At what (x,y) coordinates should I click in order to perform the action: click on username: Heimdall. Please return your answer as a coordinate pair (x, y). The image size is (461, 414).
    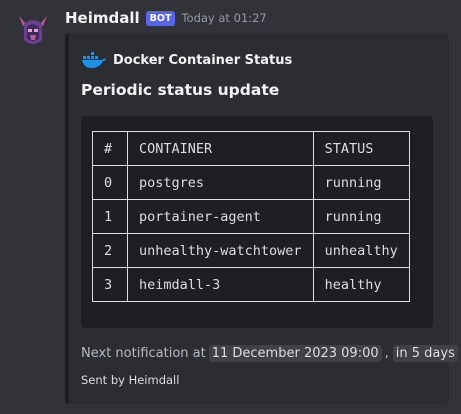
    Looking at the image, I should click on (102, 18).